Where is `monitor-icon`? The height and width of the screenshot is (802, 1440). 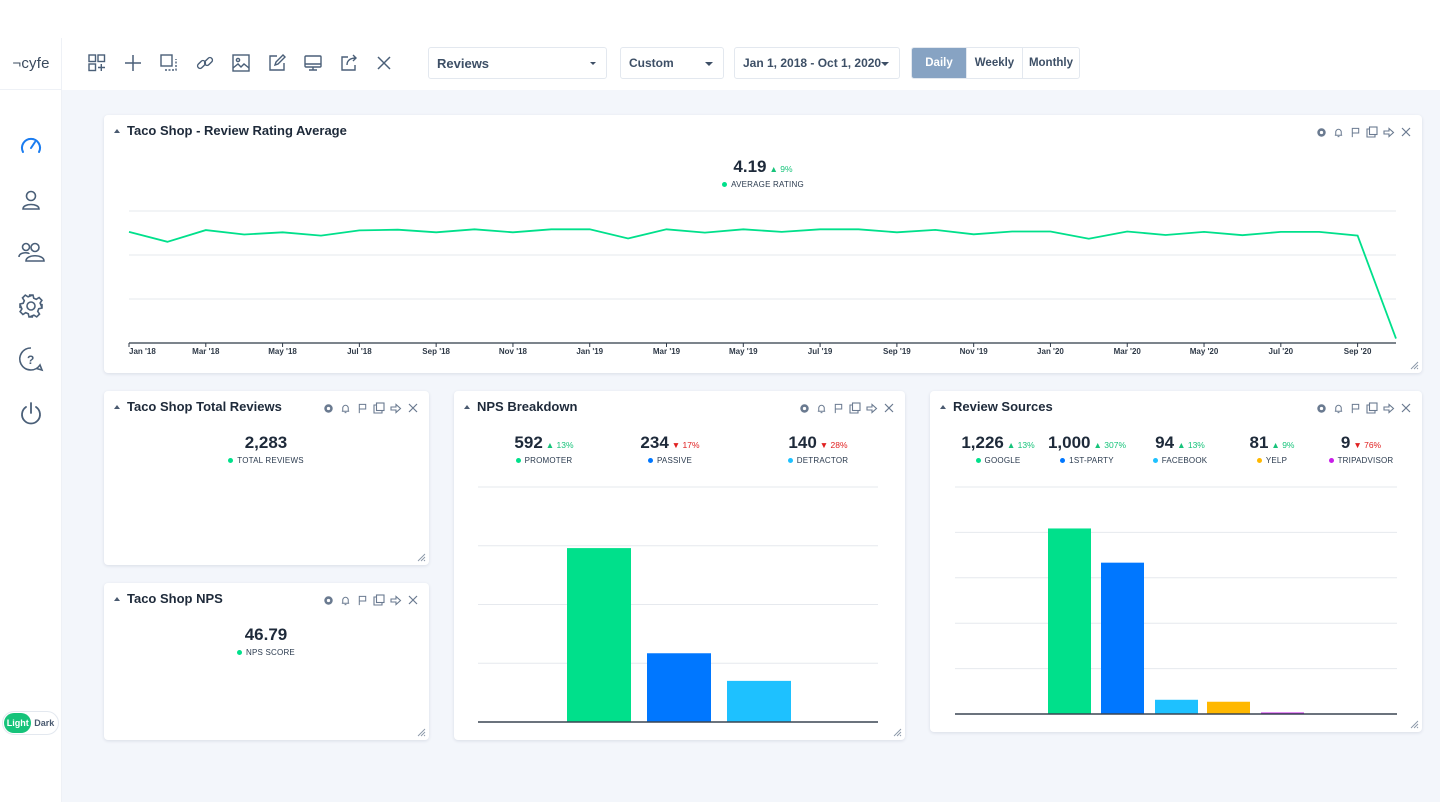
monitor-icon is located at coordinates (313, 63).